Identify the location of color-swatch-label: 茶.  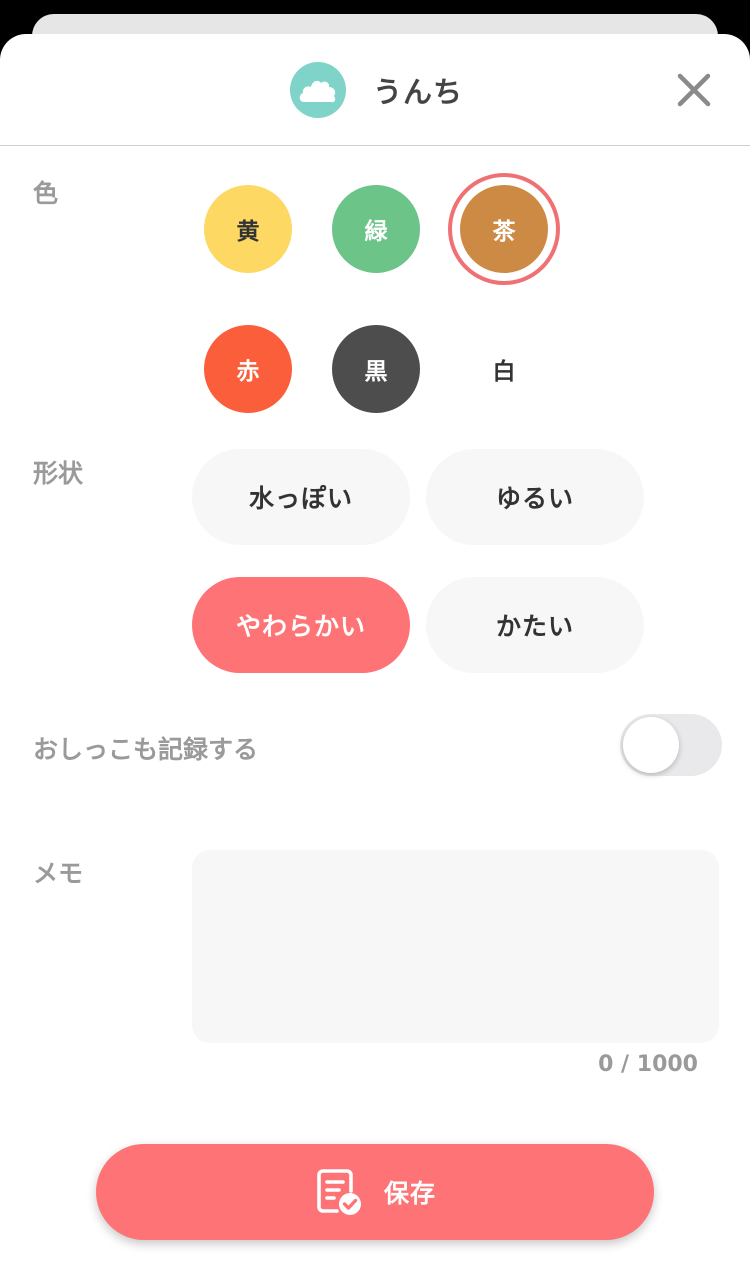
(504, 232).